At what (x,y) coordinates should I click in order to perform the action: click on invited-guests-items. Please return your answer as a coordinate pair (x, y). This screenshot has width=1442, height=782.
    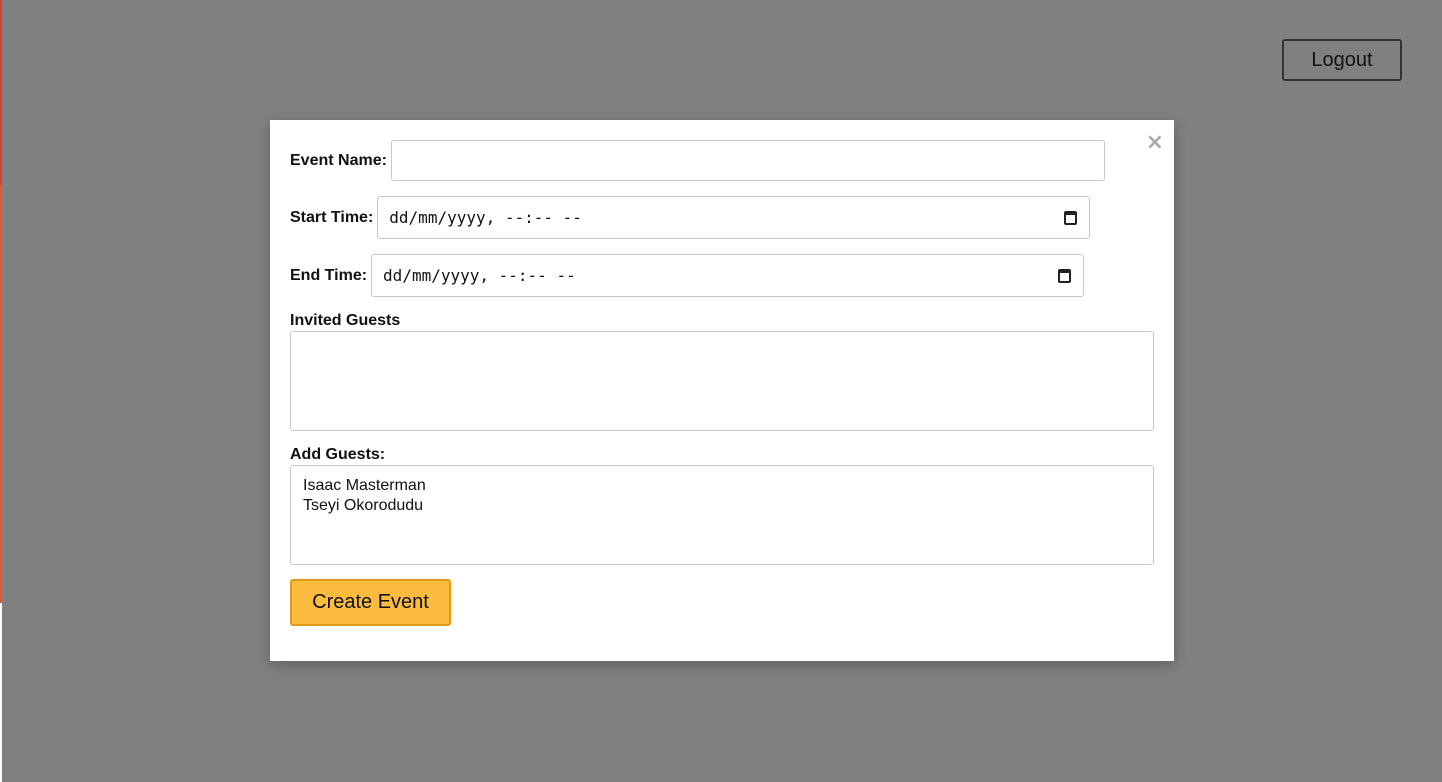
    Looking at the image, I should click on (722, 342).